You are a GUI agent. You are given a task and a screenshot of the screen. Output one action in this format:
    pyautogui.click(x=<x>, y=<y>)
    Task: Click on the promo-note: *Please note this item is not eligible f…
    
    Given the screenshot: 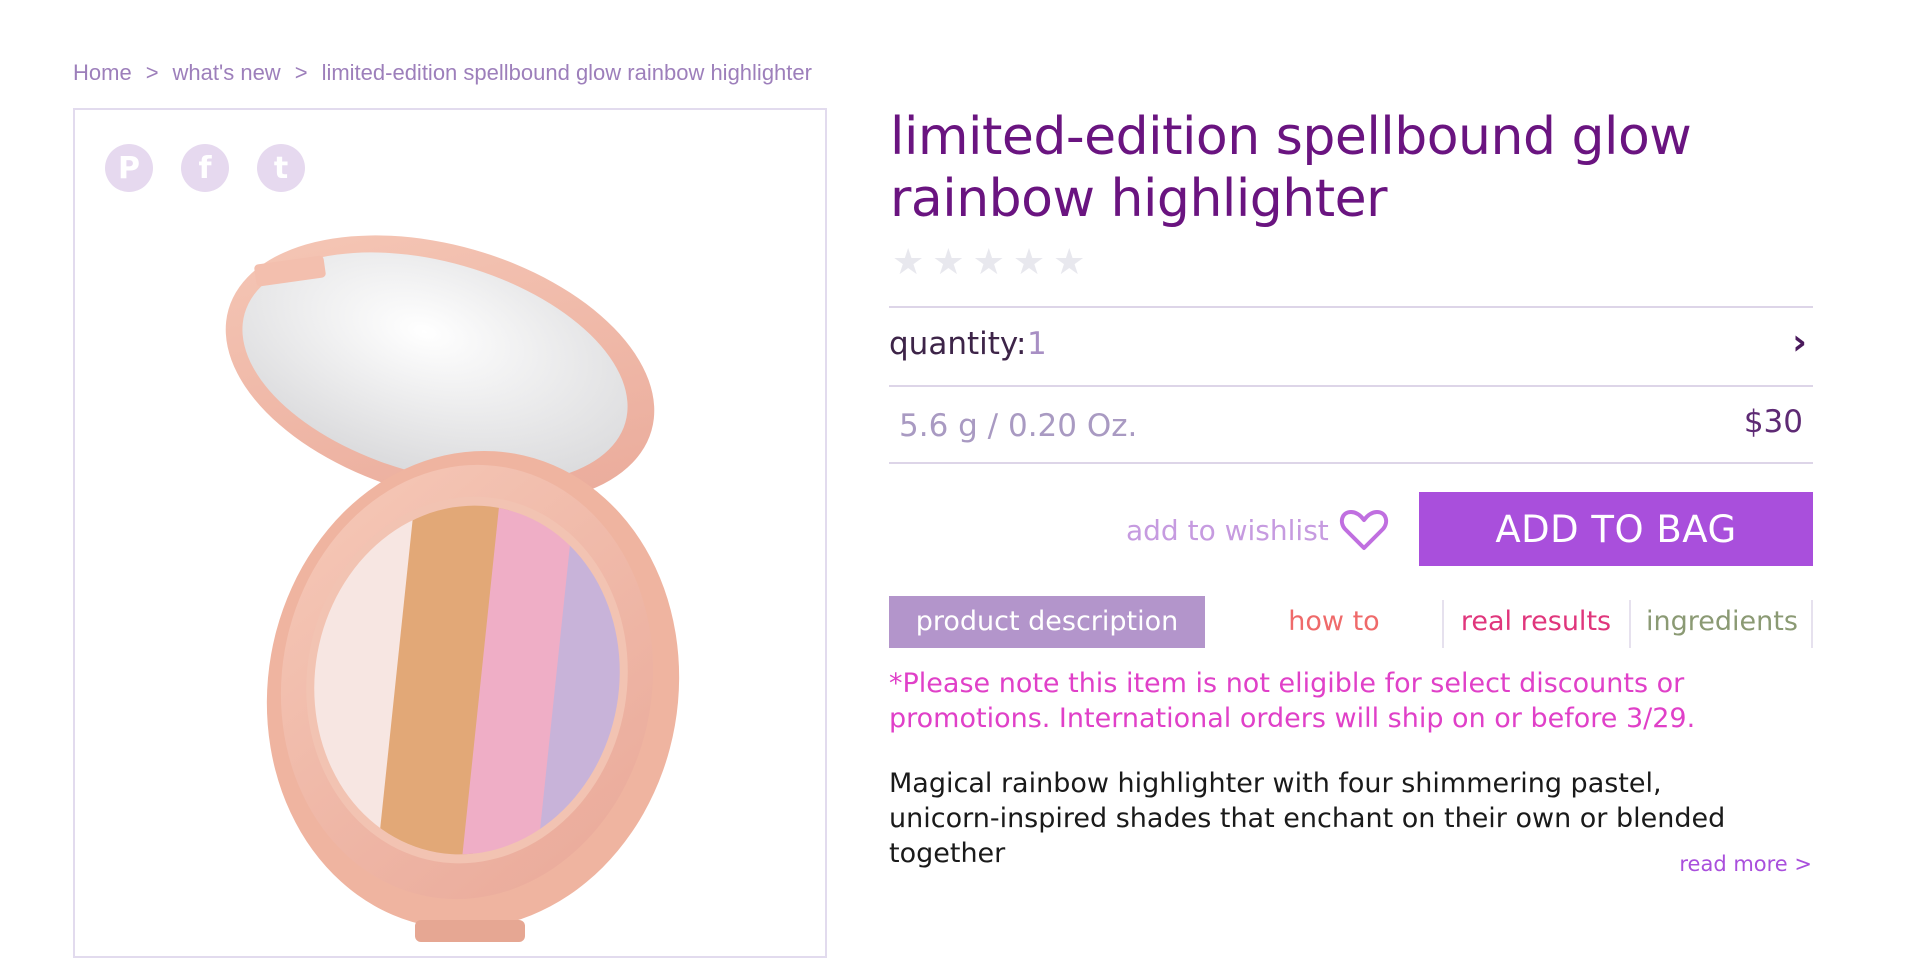 What is the action you would take?
    pyautogui.click(x=1292, y=701)
    